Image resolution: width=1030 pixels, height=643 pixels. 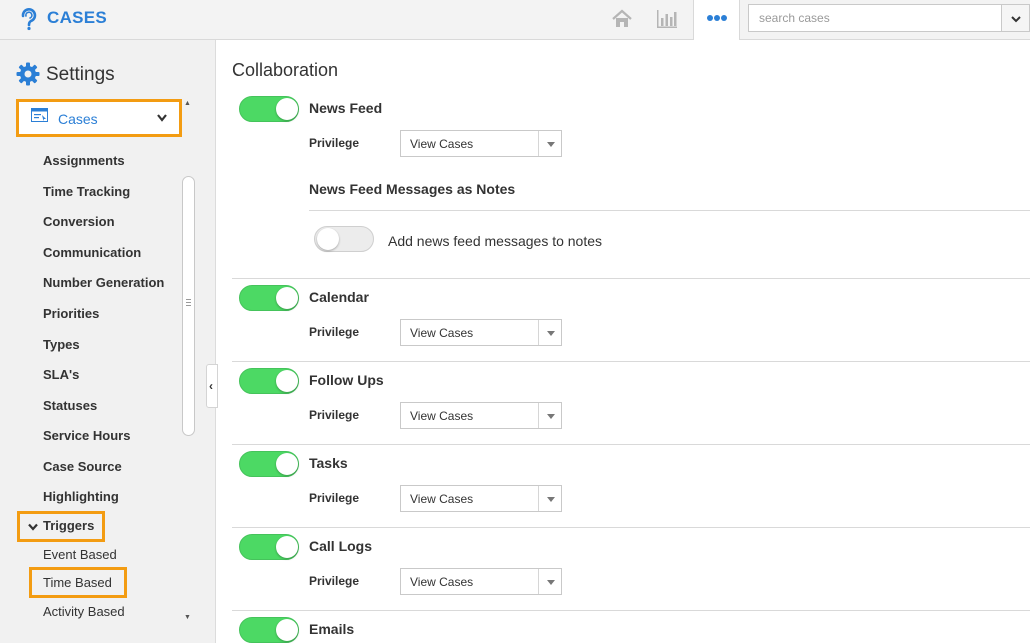 What do you see at coordinates (61, 374) in the screenshot?
I see `sidebar-item-slas: SLA's` at bounding box center [61, 374].